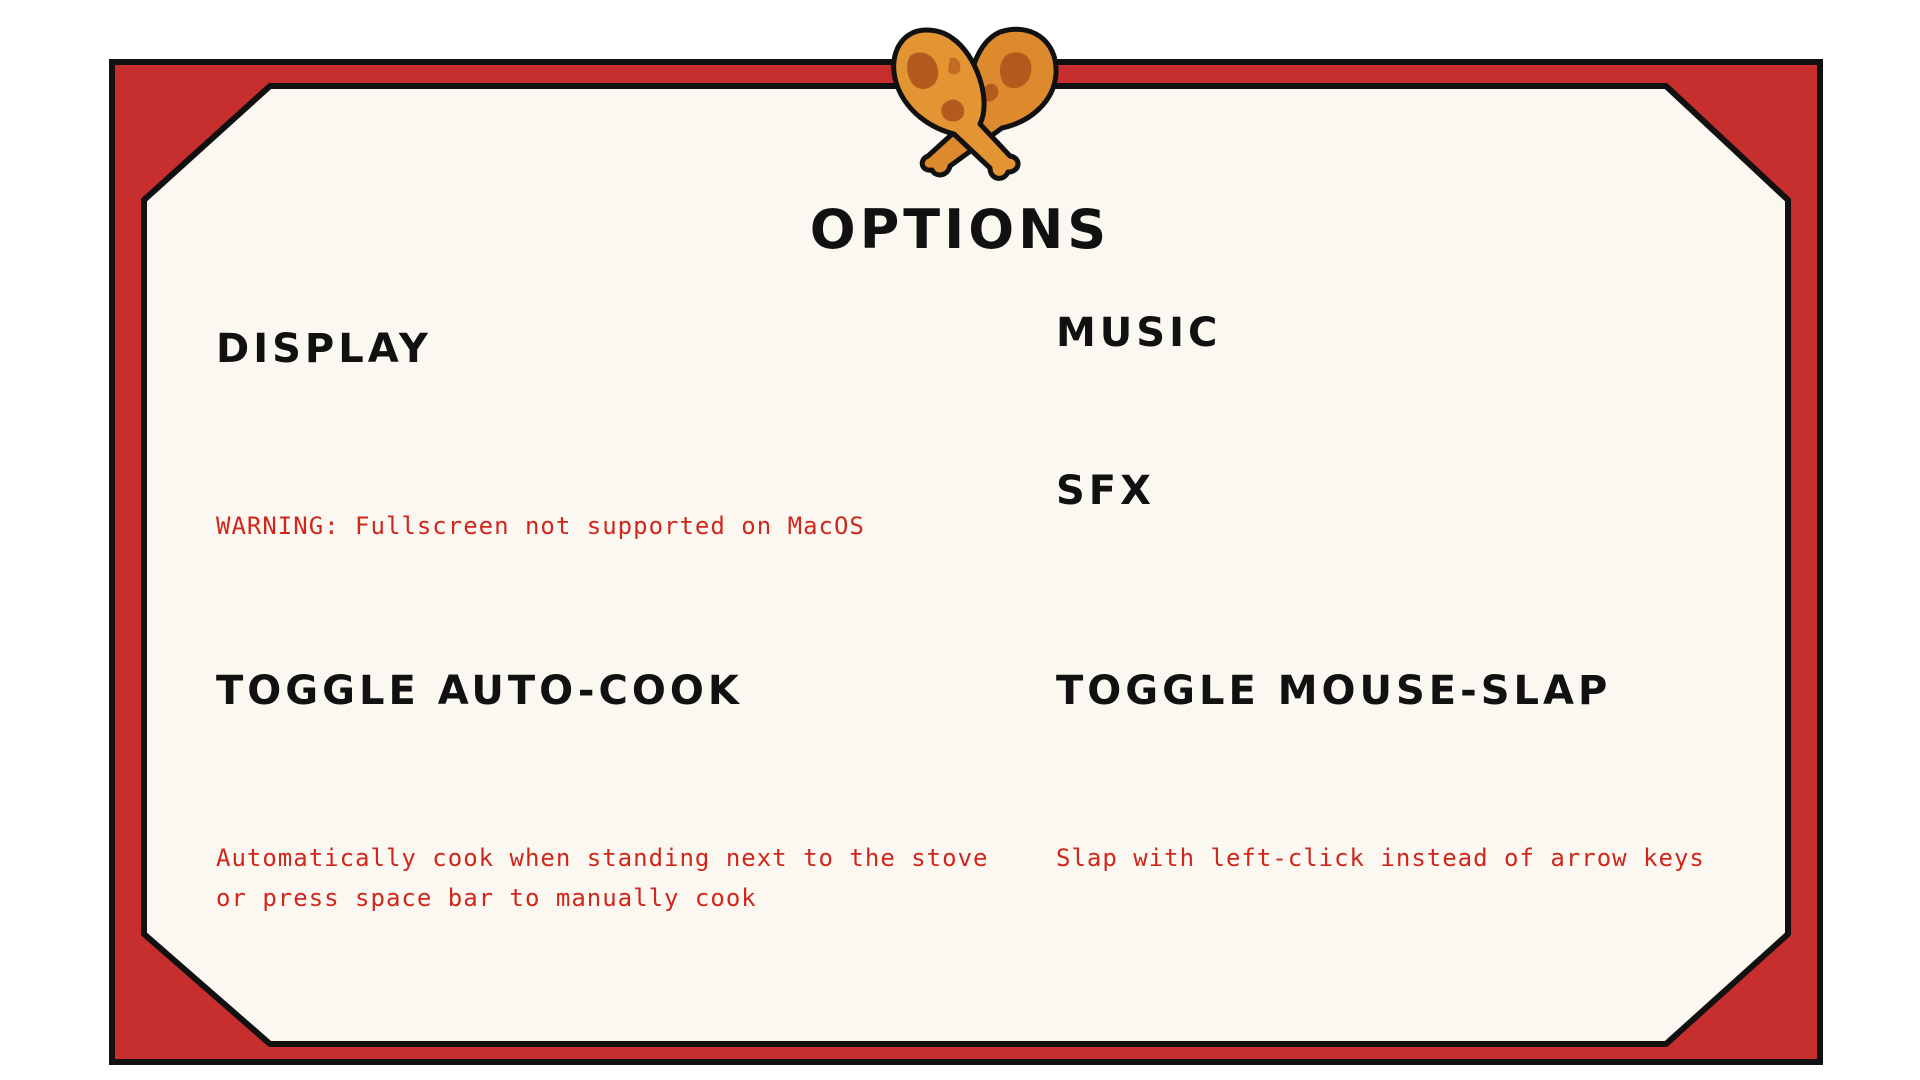 The width and height of the screenshot is (1920, 1080). I want to click on auto-cook-description-line-2: or press space bar to manually cook, so click(486, 898).